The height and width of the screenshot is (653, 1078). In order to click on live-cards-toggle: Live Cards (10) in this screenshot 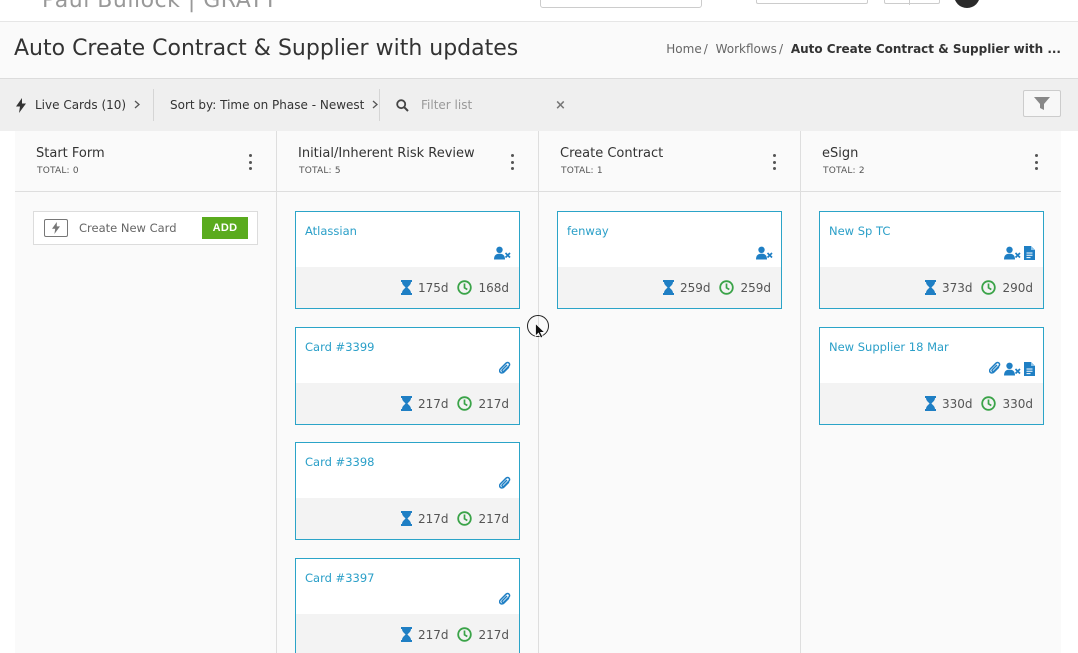, I will do `click(78, 105)`.